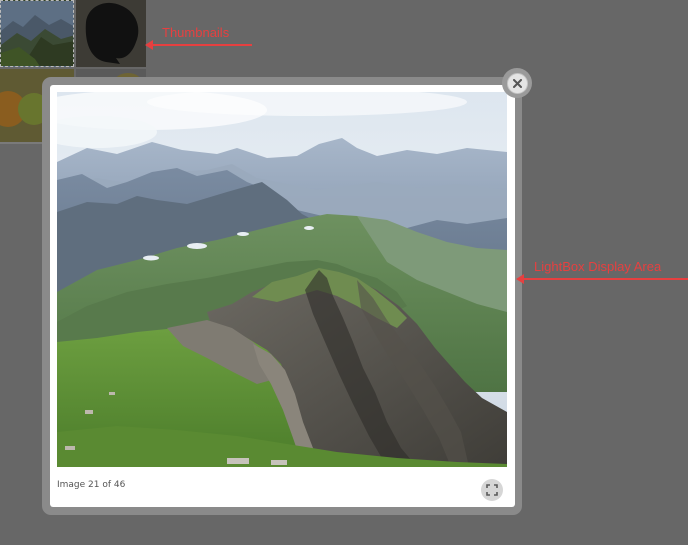 Image resolution: width=688 pixels, height=545 pixels. I want to click on annotation-line-thumbnails, so click(202, 45).